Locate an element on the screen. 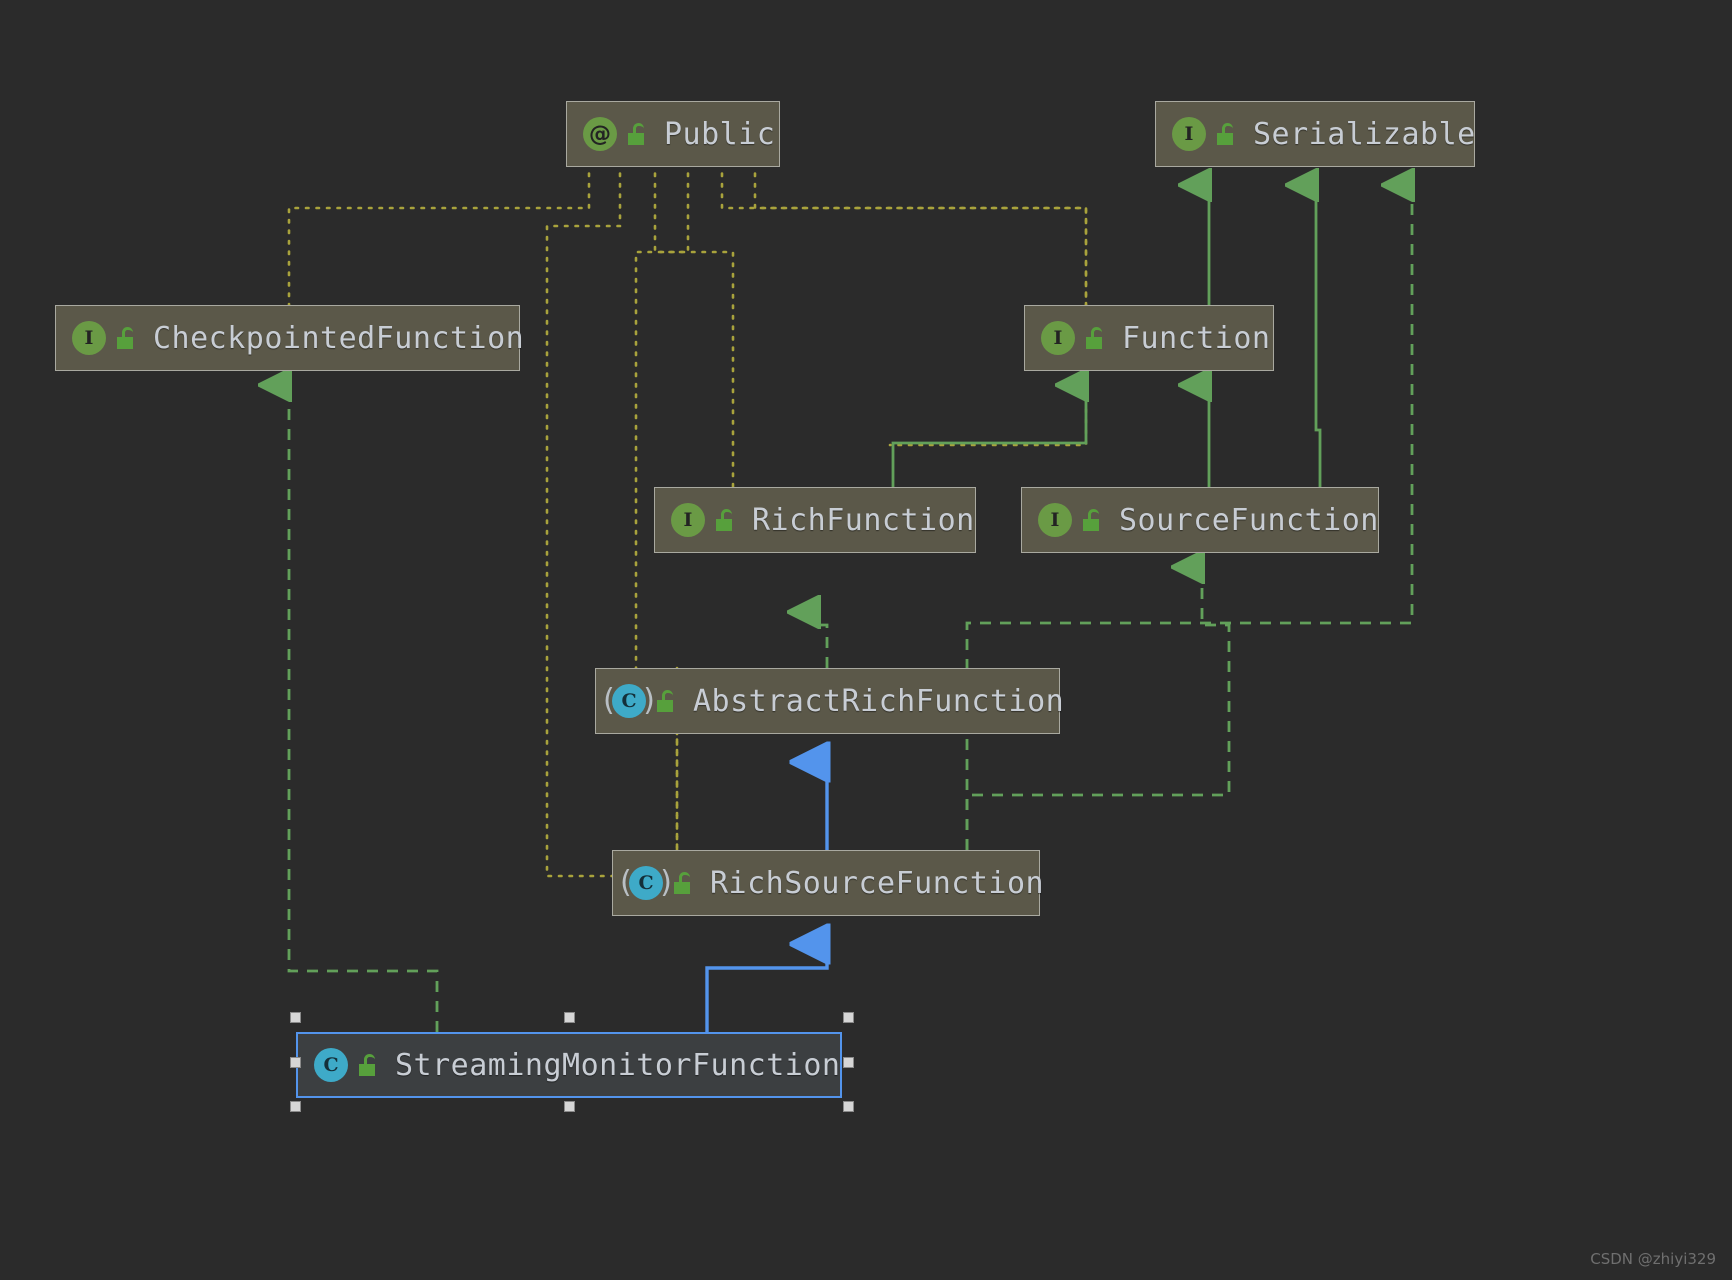 The height and width of the screenshot is (1280, 1732). node-richfunction: I RichFunction is located at coordinates (815, 520).